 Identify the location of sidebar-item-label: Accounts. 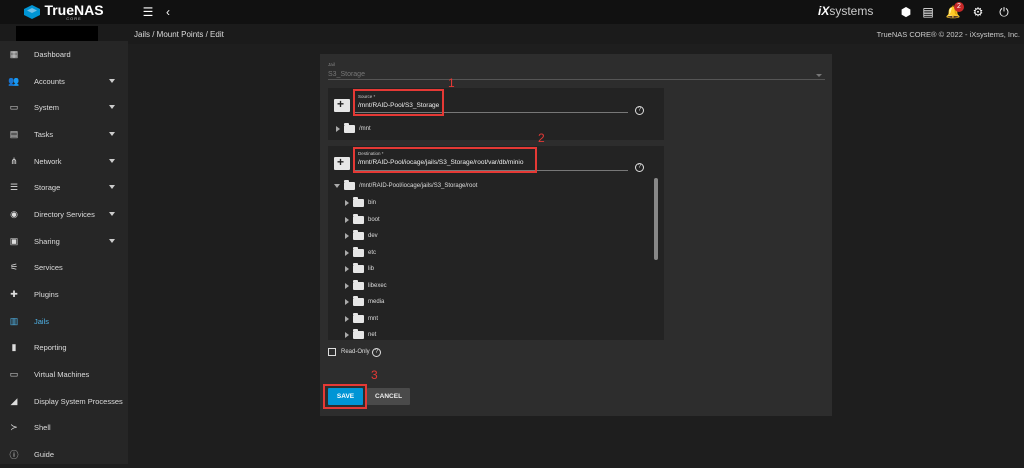
(49, 81).